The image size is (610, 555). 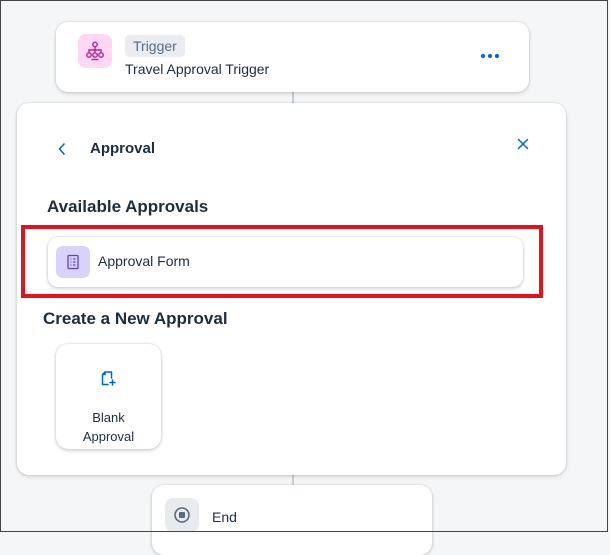 I want to click on approval-form-item: Approval Form, so click(x=285, y=262).